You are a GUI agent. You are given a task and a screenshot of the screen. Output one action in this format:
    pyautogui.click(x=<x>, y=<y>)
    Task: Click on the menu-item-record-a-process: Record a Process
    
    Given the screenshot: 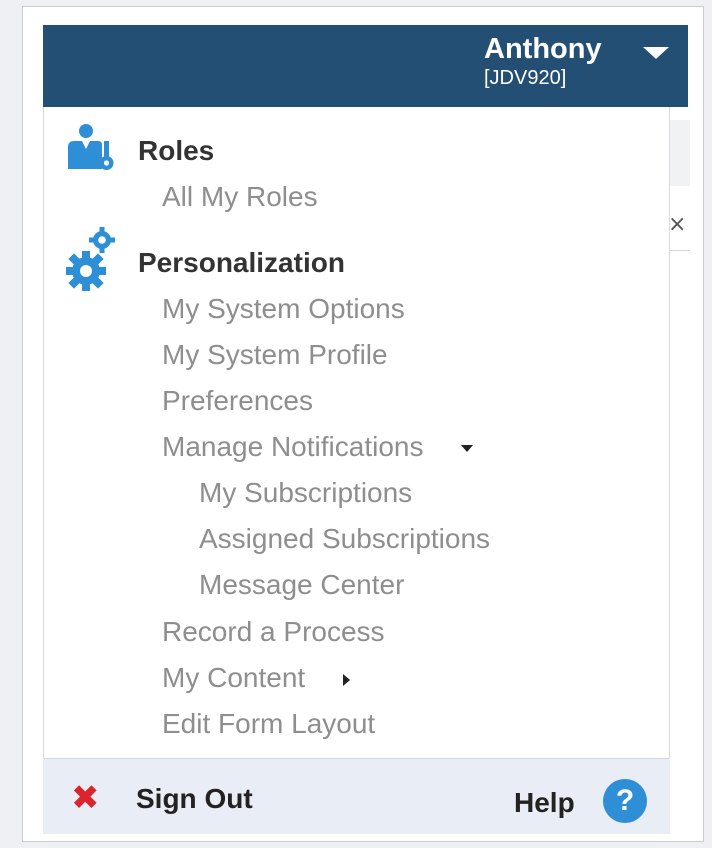 What is the action you would take?
    pyautogui.click(x=273, y=632)
    